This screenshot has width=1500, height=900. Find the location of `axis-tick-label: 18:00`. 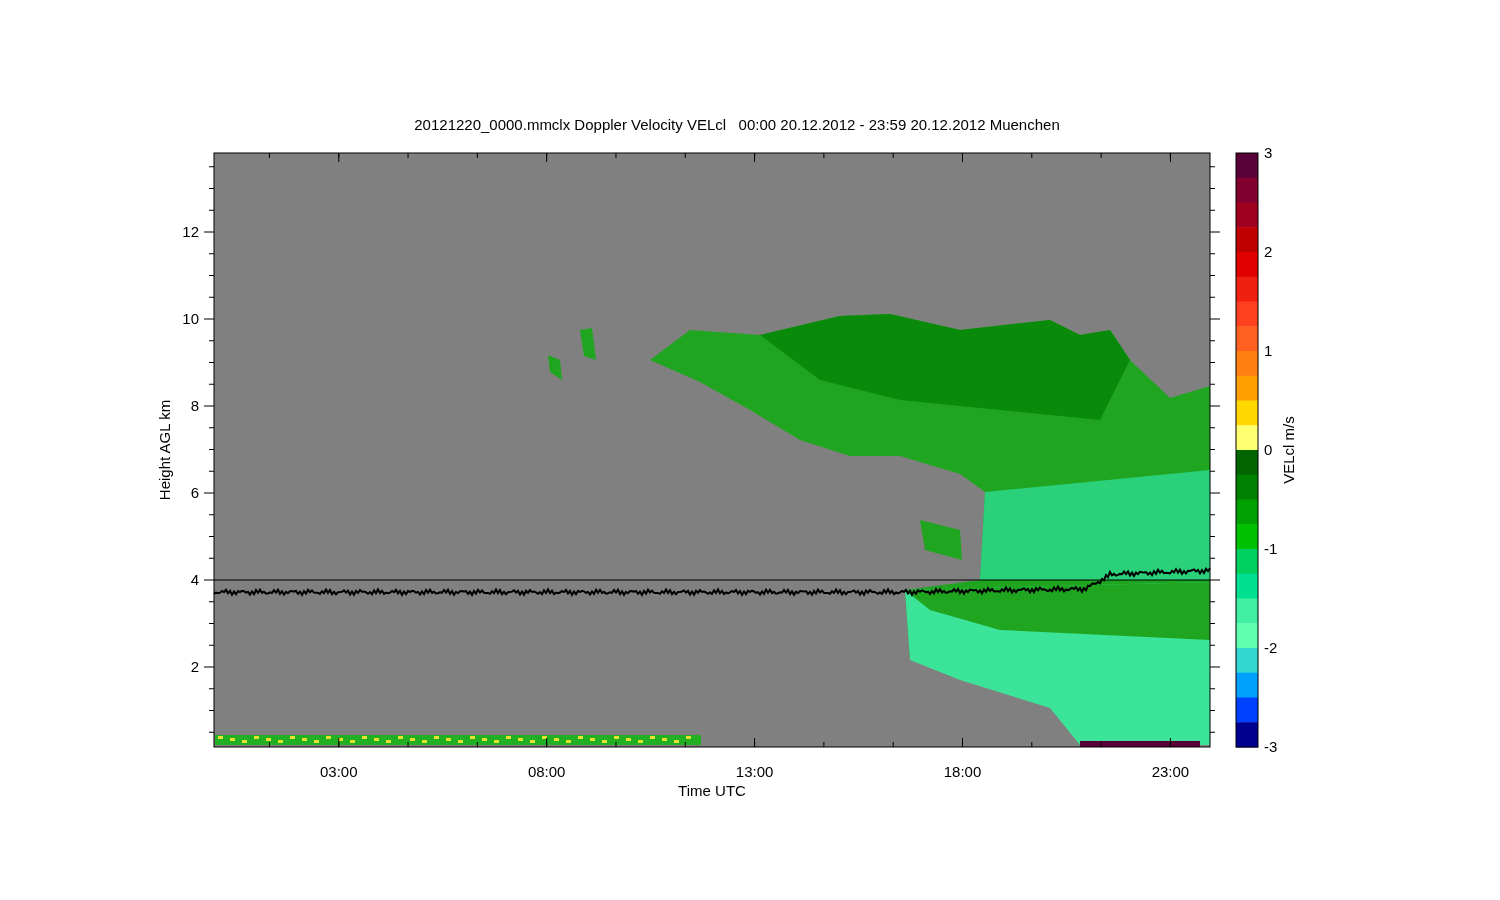

axis-tick-label: 18:00 is located at coordinates (962, 771).